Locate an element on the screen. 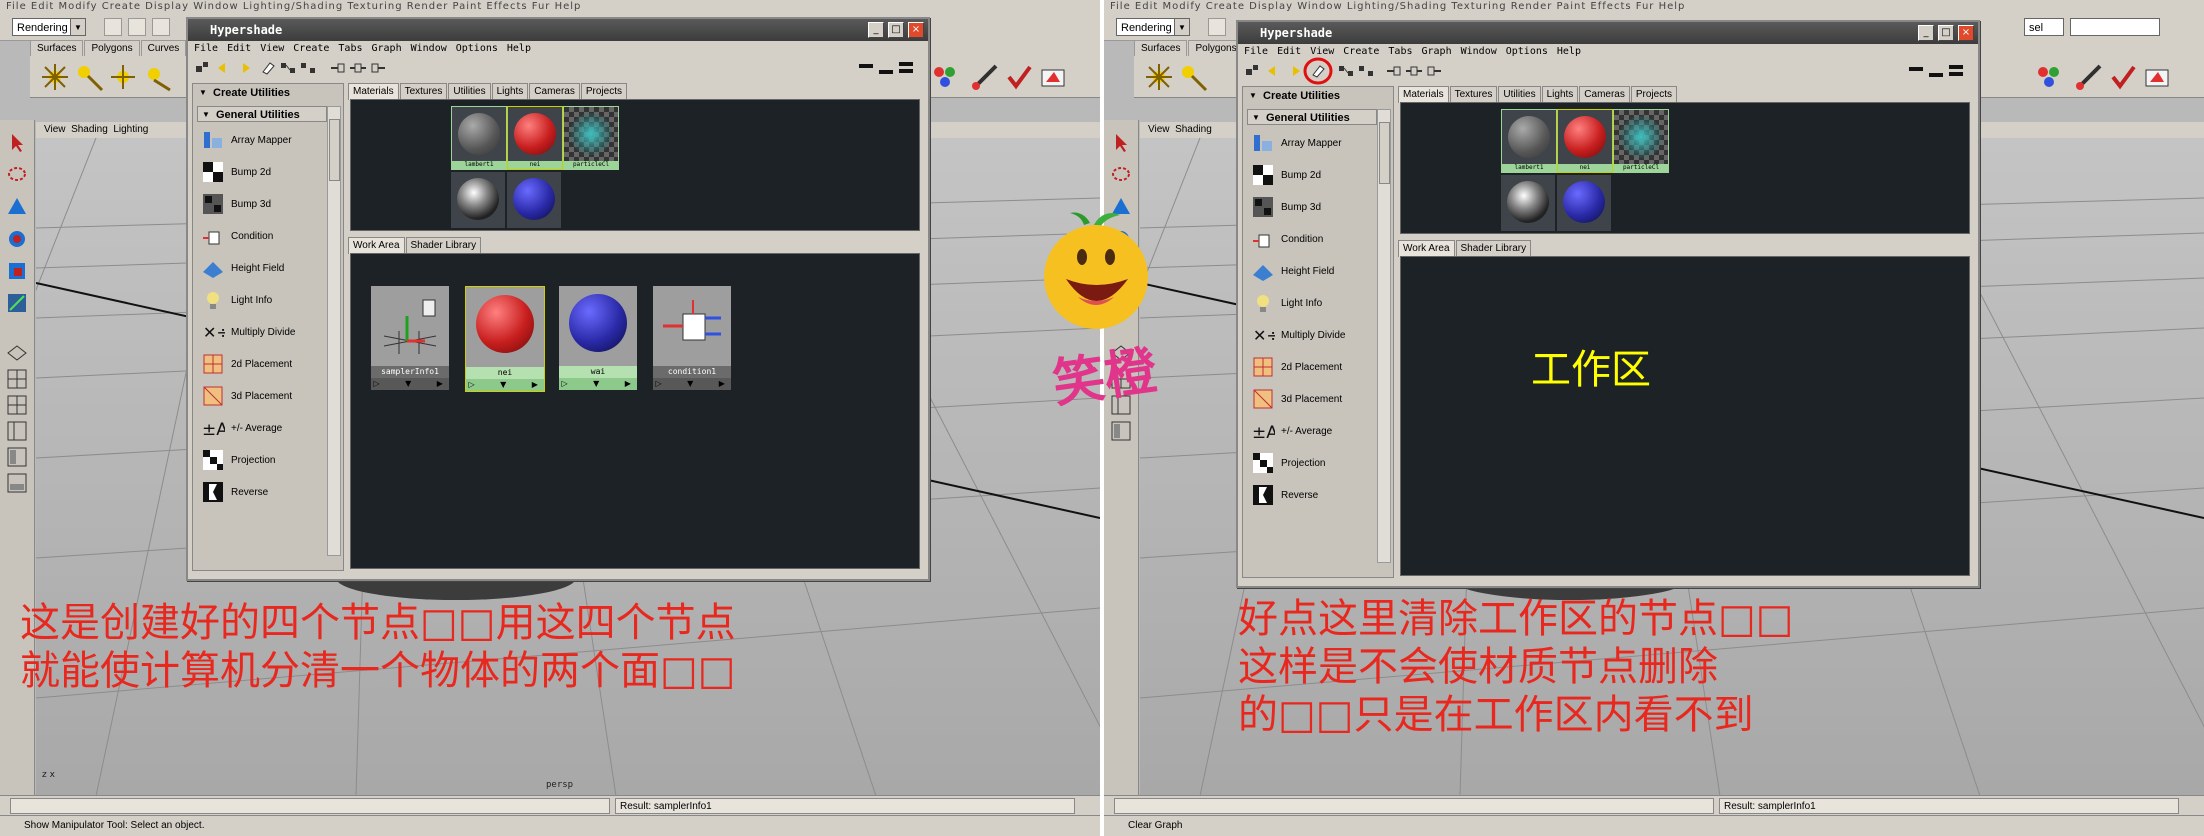 The image size is (2204, 836). view-bottom-icon is located at coordinates (886, 68).